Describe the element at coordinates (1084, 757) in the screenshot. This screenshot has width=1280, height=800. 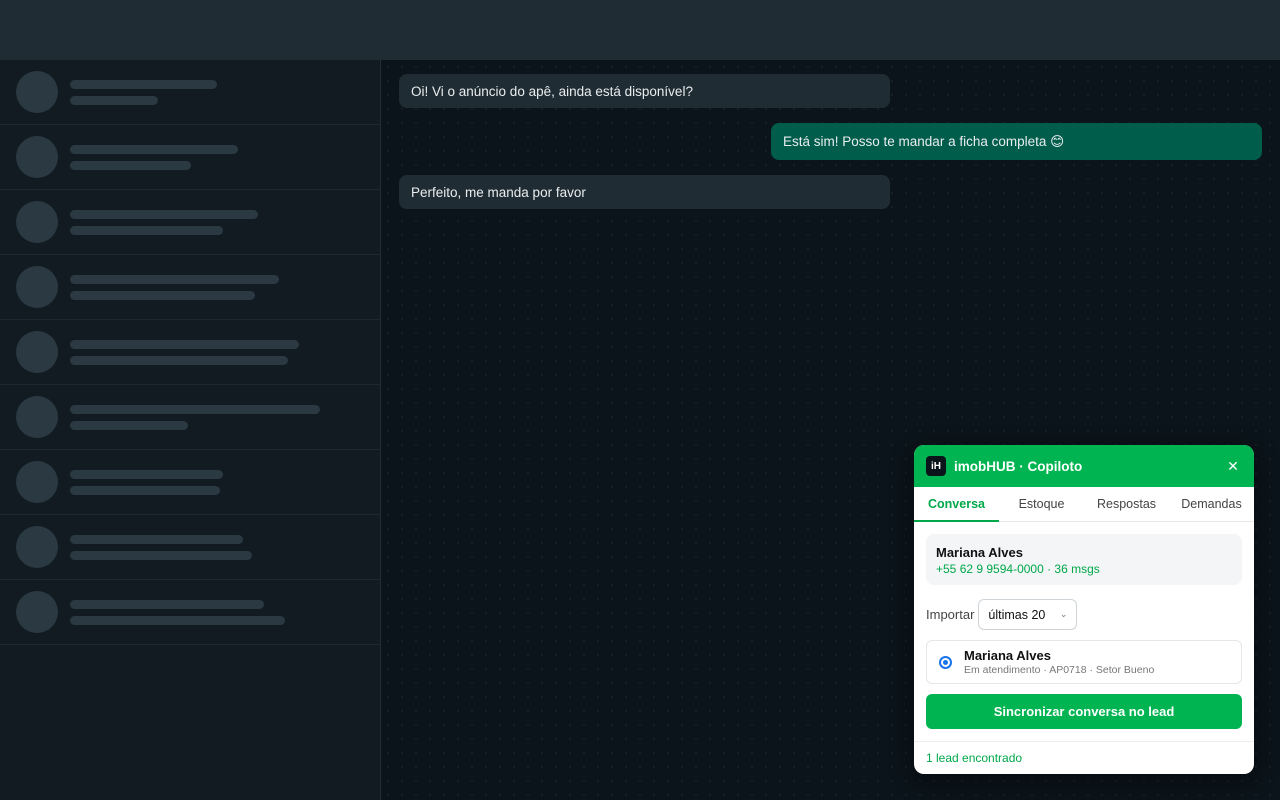
I see `leads-found-status: 1 lead encontrado` at that location.